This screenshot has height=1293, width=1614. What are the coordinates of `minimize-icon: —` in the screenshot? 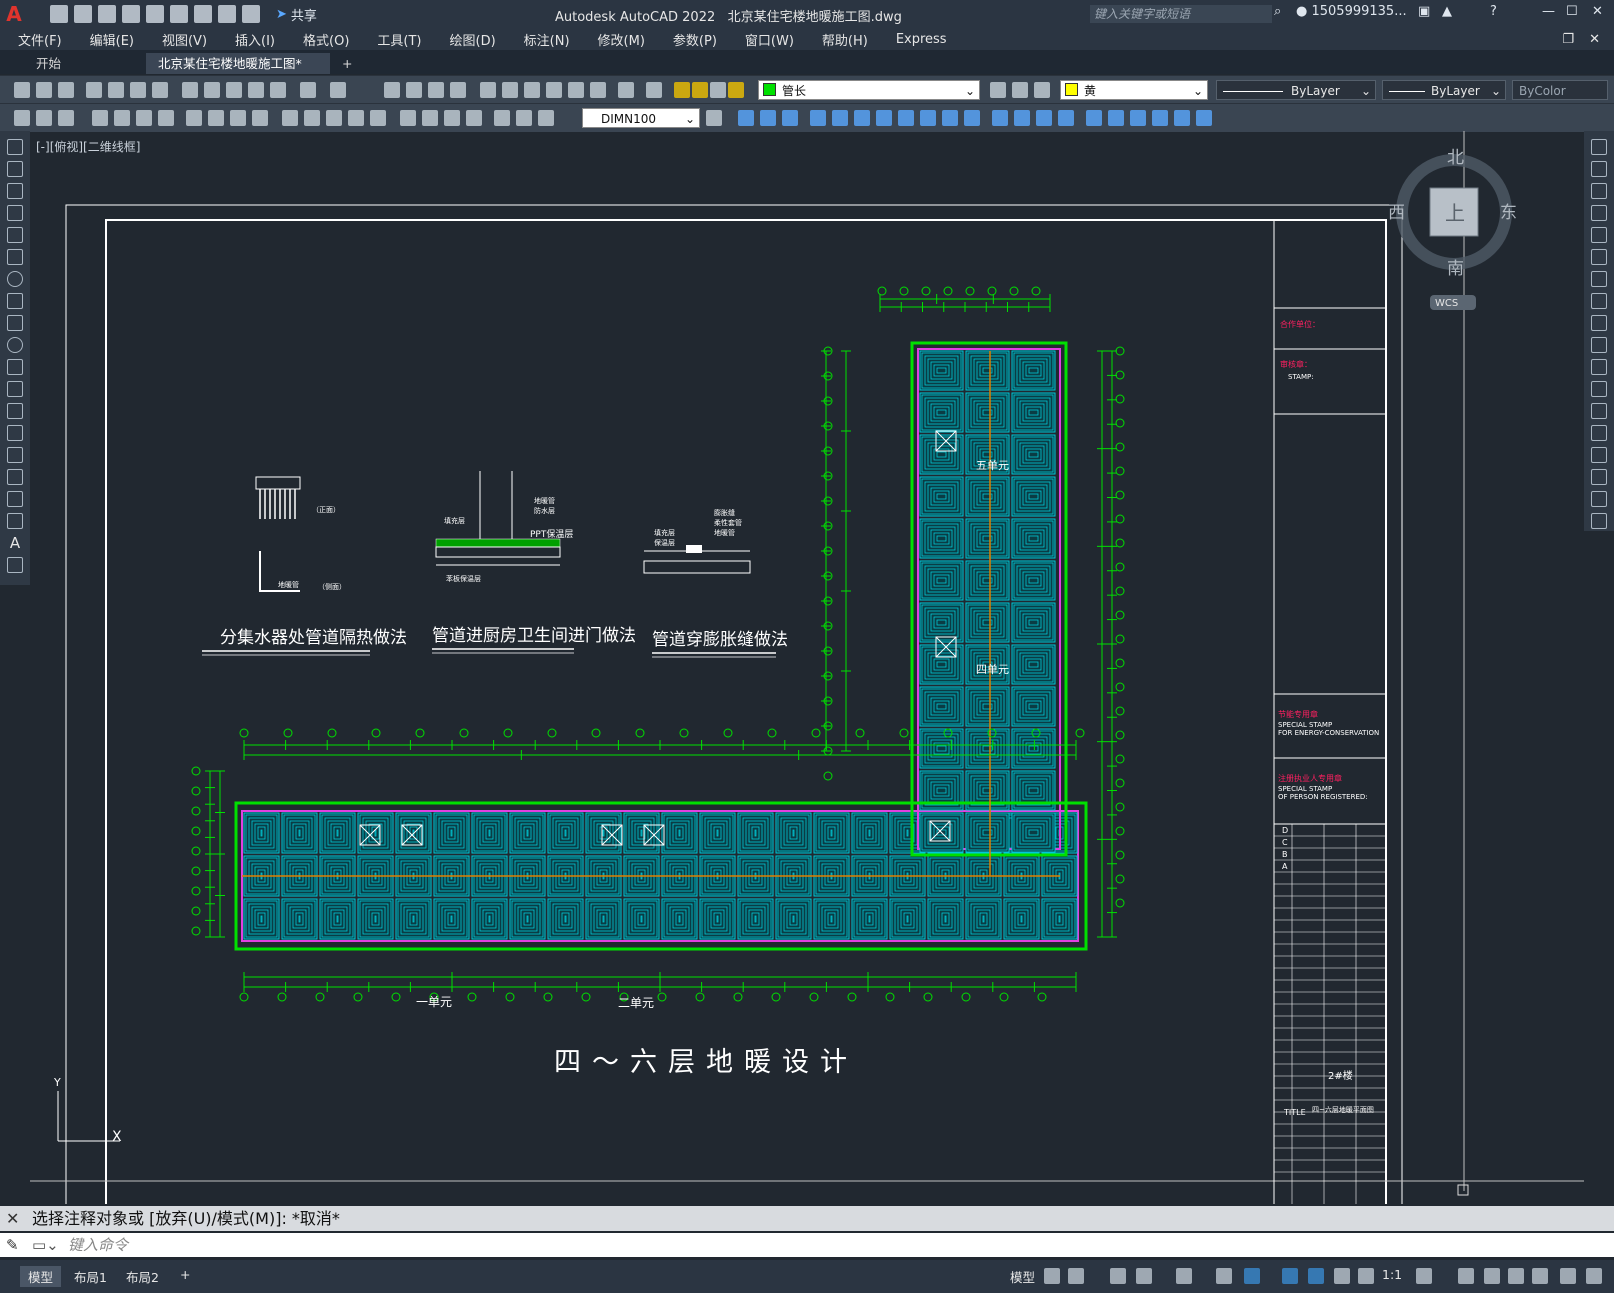 It's located at (1548, 11).